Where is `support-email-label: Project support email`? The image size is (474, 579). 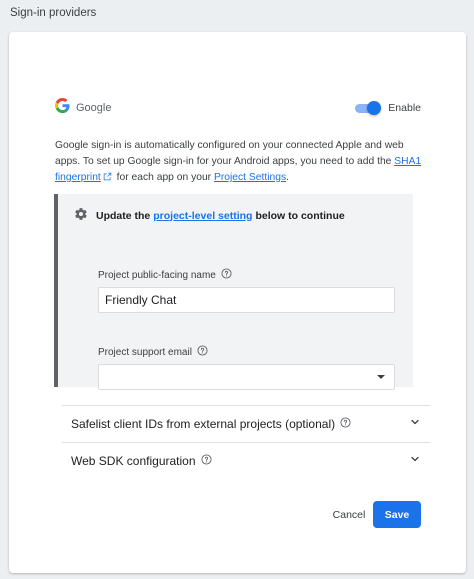
support-email-label: Project support email is located at coordinates (145, 352).